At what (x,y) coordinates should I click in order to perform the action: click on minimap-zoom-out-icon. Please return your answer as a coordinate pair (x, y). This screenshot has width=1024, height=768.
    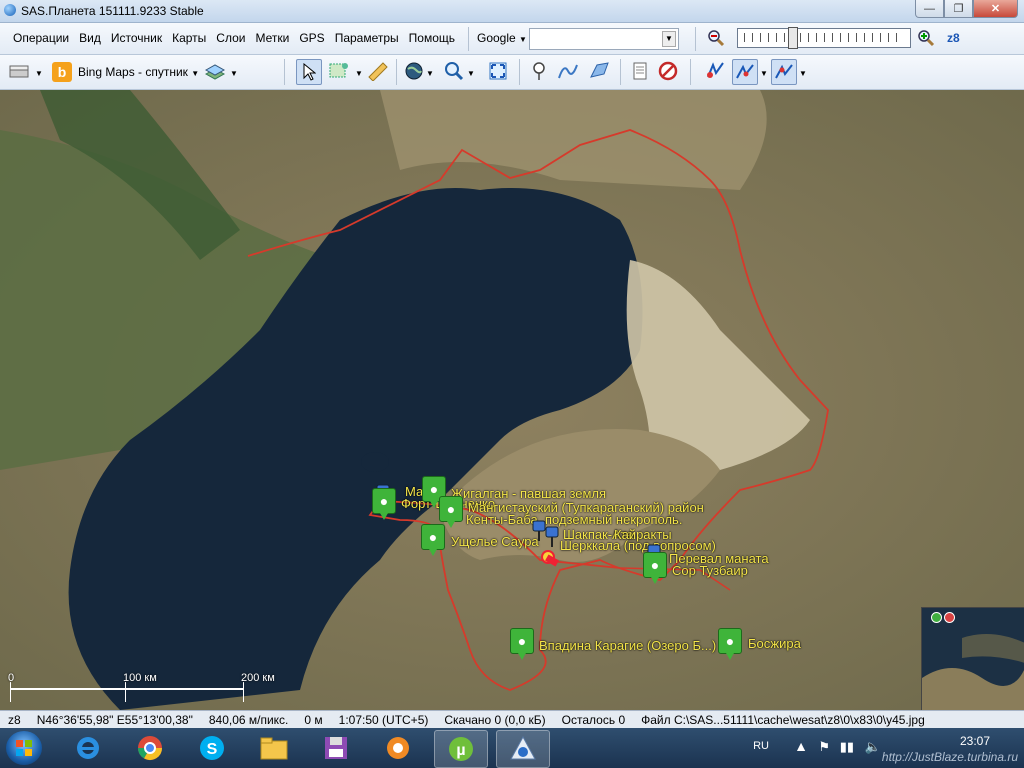
    Looking at the image, I should click on (949, 617).